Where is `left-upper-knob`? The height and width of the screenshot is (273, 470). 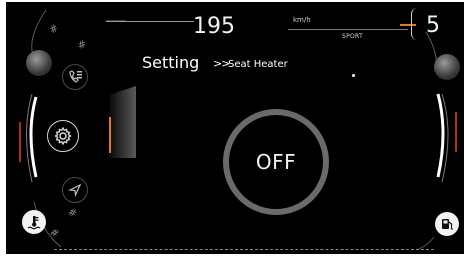
left-upper-knob is located at coordinates (39, 63).